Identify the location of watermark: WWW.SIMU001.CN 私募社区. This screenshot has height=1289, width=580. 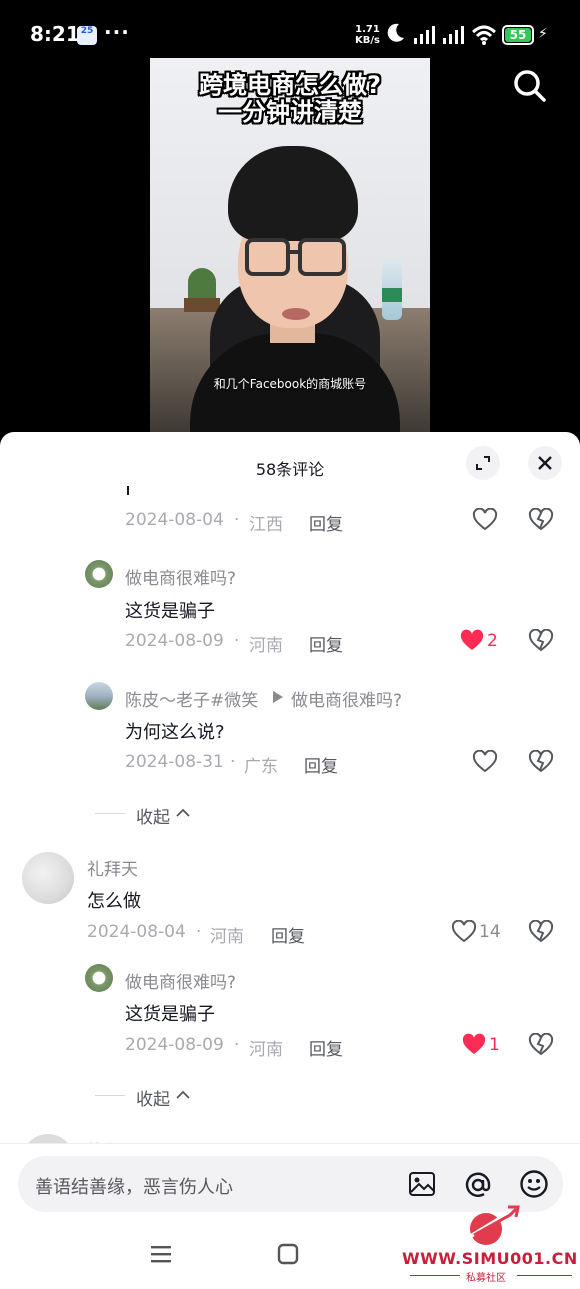
(489, 1245).